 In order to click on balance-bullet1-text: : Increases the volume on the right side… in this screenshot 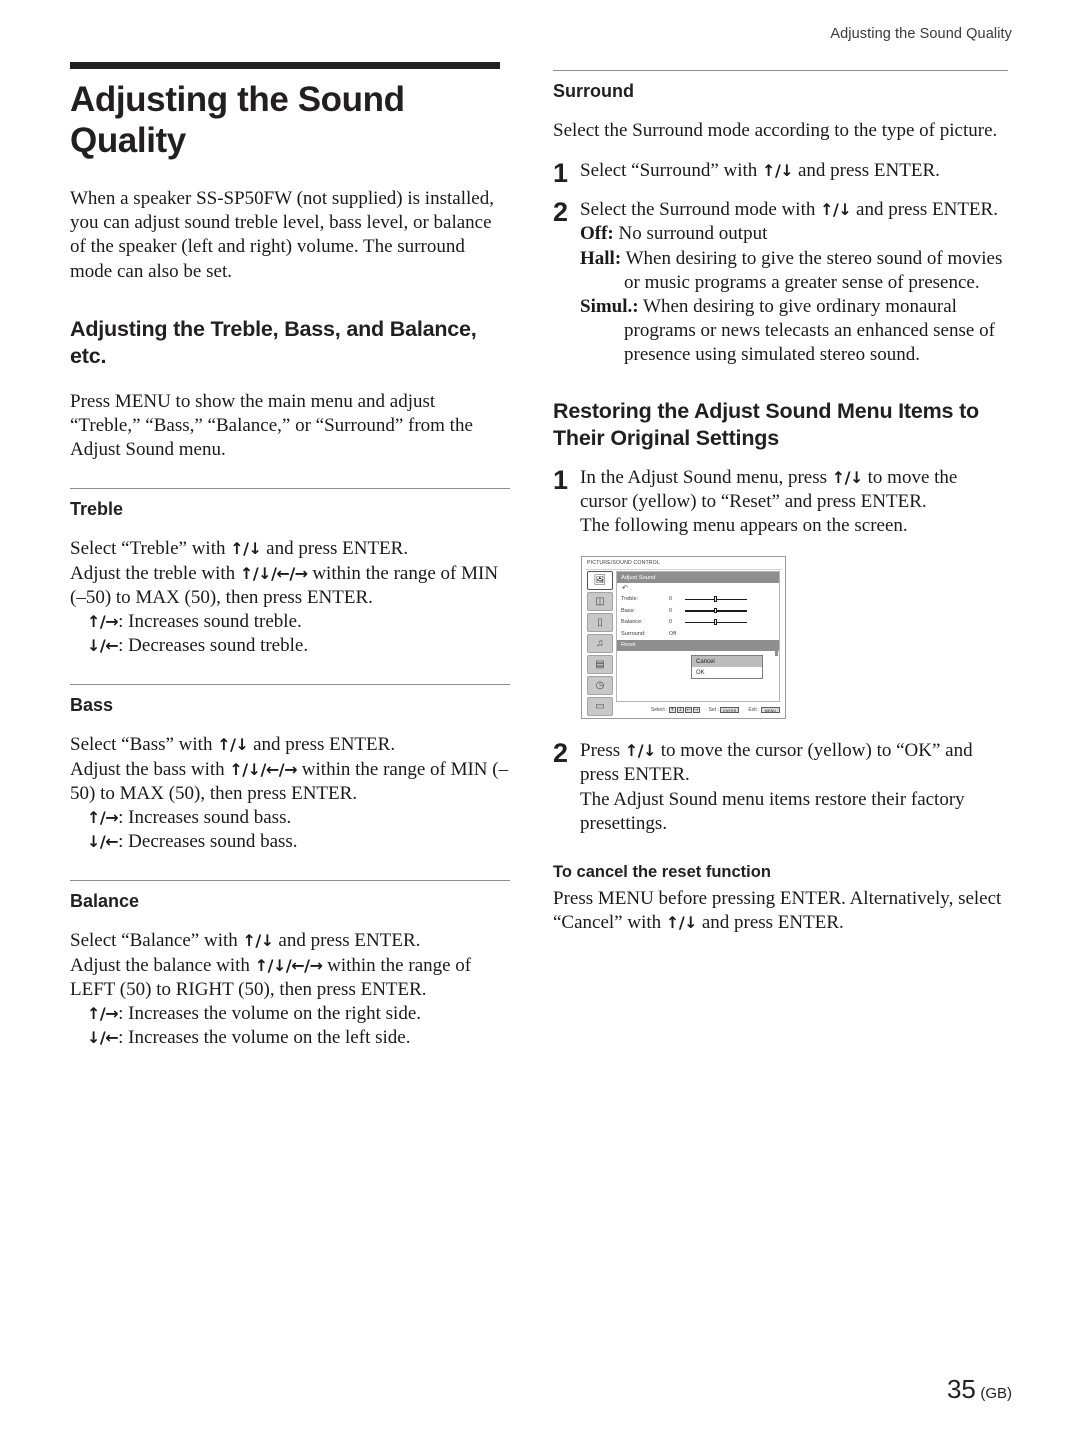, I will do `click(270, 1014)`.